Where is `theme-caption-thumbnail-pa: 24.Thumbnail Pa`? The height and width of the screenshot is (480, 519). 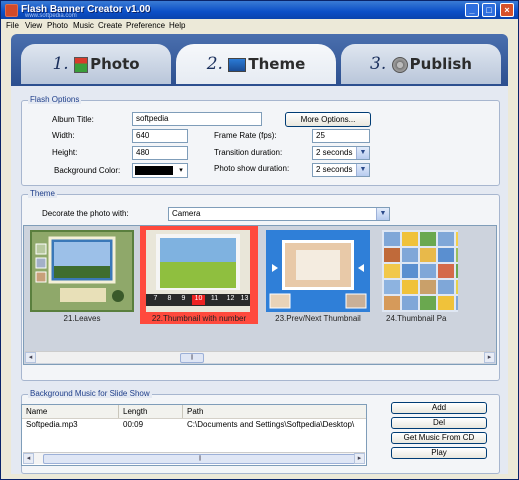
theme-caption-thumbnail-pa: 24.Thumbnail Pa is located at coordinates (416, 318).